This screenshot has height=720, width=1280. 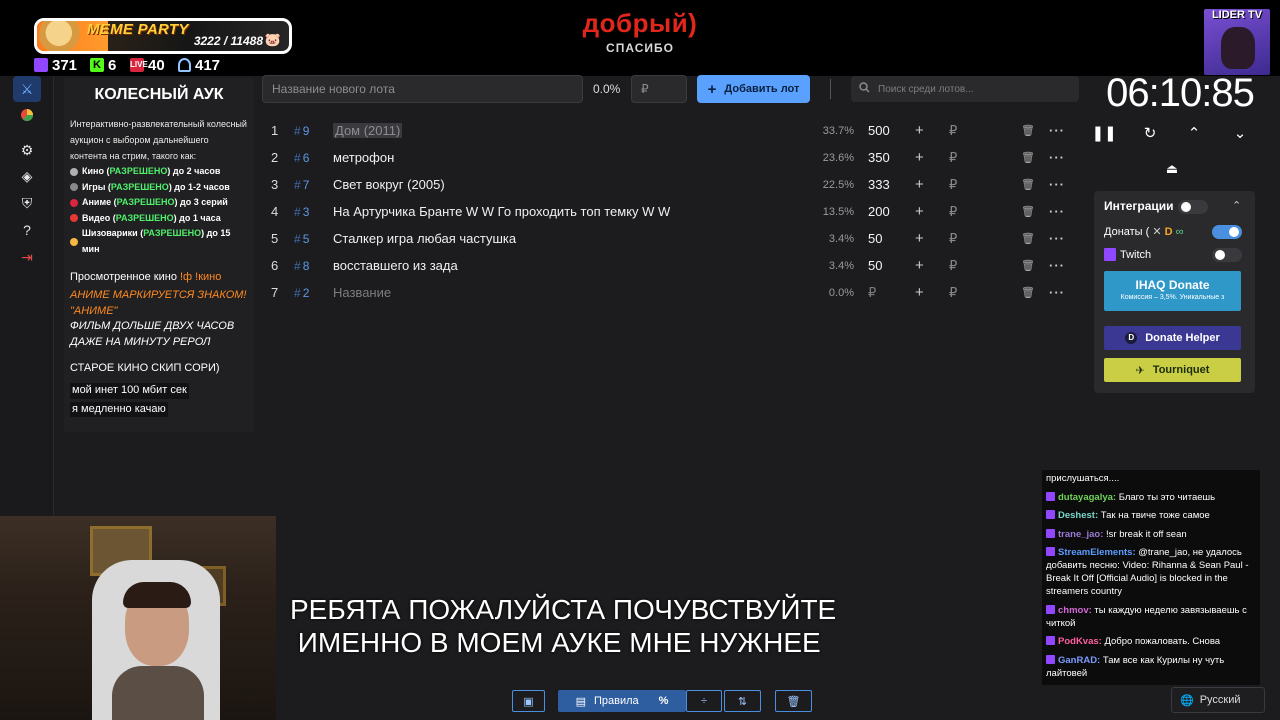 I want to click on reset-icon: ↻, so click(x=1150, y=133).